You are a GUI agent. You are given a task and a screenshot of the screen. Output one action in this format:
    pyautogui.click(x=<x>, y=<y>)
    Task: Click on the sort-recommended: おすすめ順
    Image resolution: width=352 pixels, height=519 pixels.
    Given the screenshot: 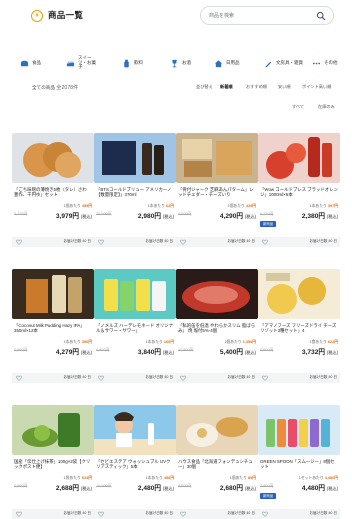 What is the action you would take?
    pyautogui.click(x=256, y=87)
    